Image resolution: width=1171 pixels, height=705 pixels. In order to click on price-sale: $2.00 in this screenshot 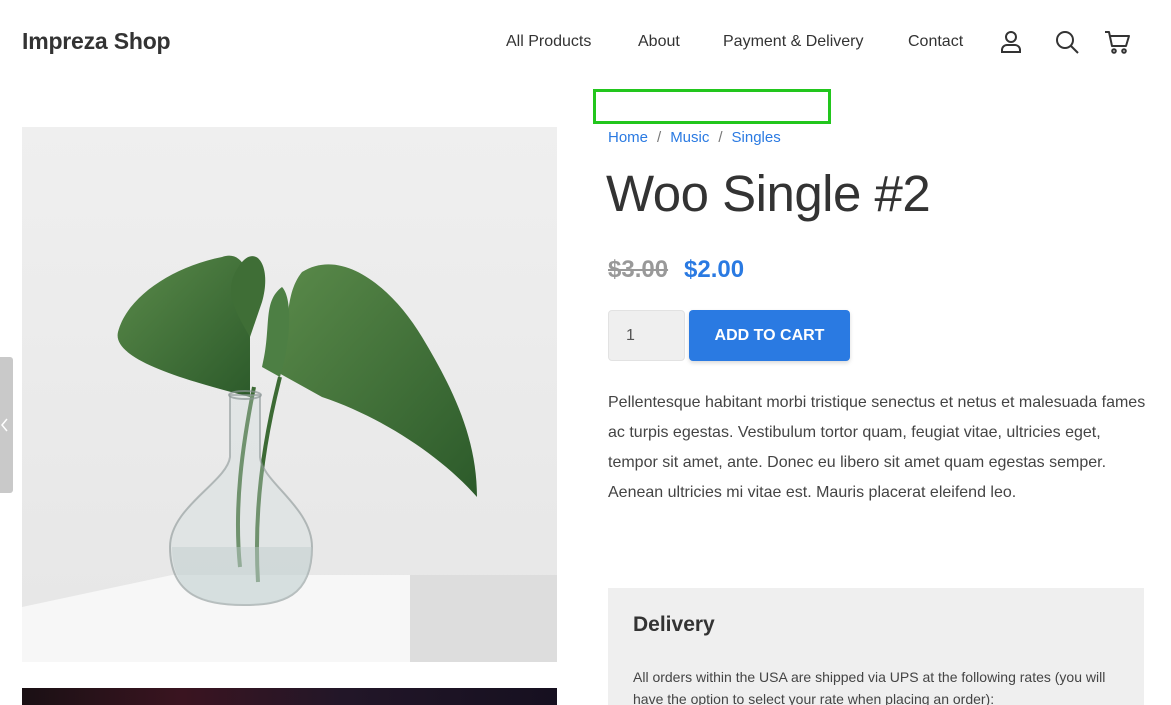, I will do `click(714, 269)`.